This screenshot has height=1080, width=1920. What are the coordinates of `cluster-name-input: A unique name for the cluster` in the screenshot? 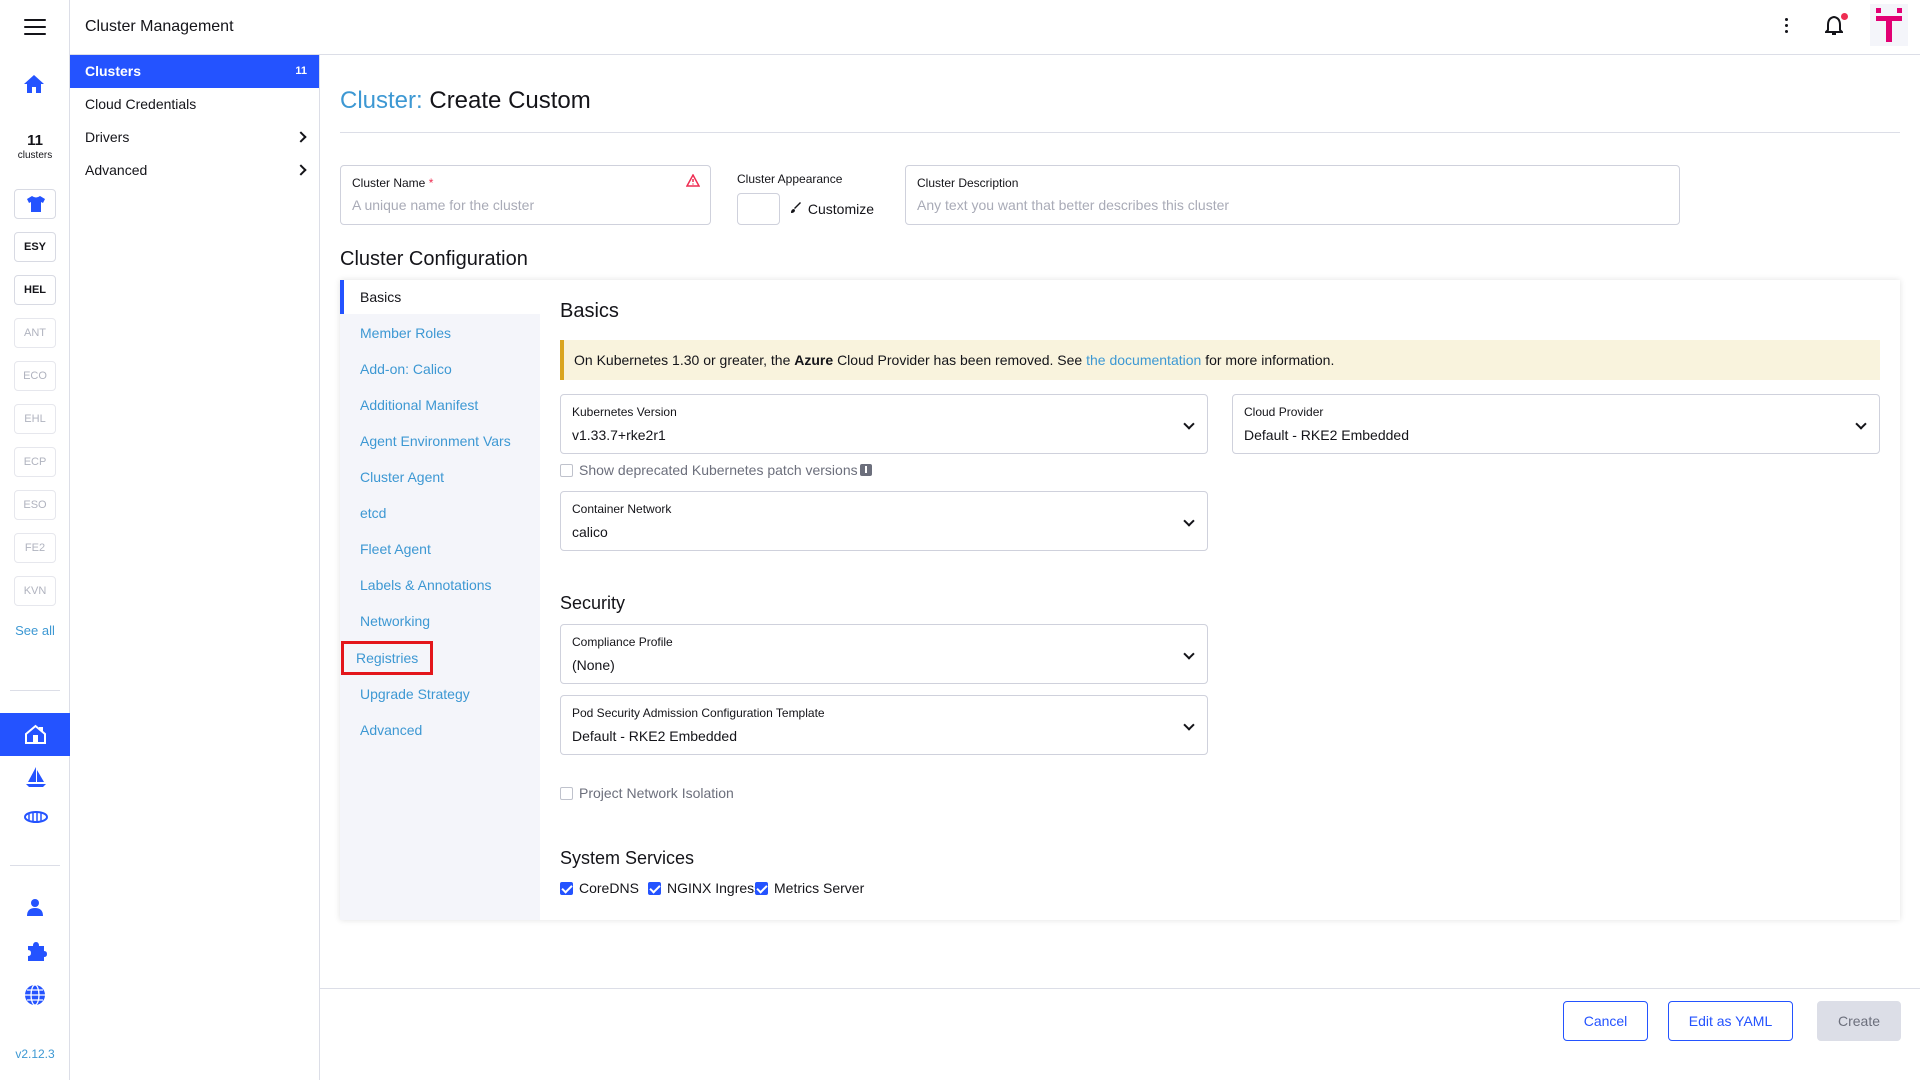 It's located at (443, 205).